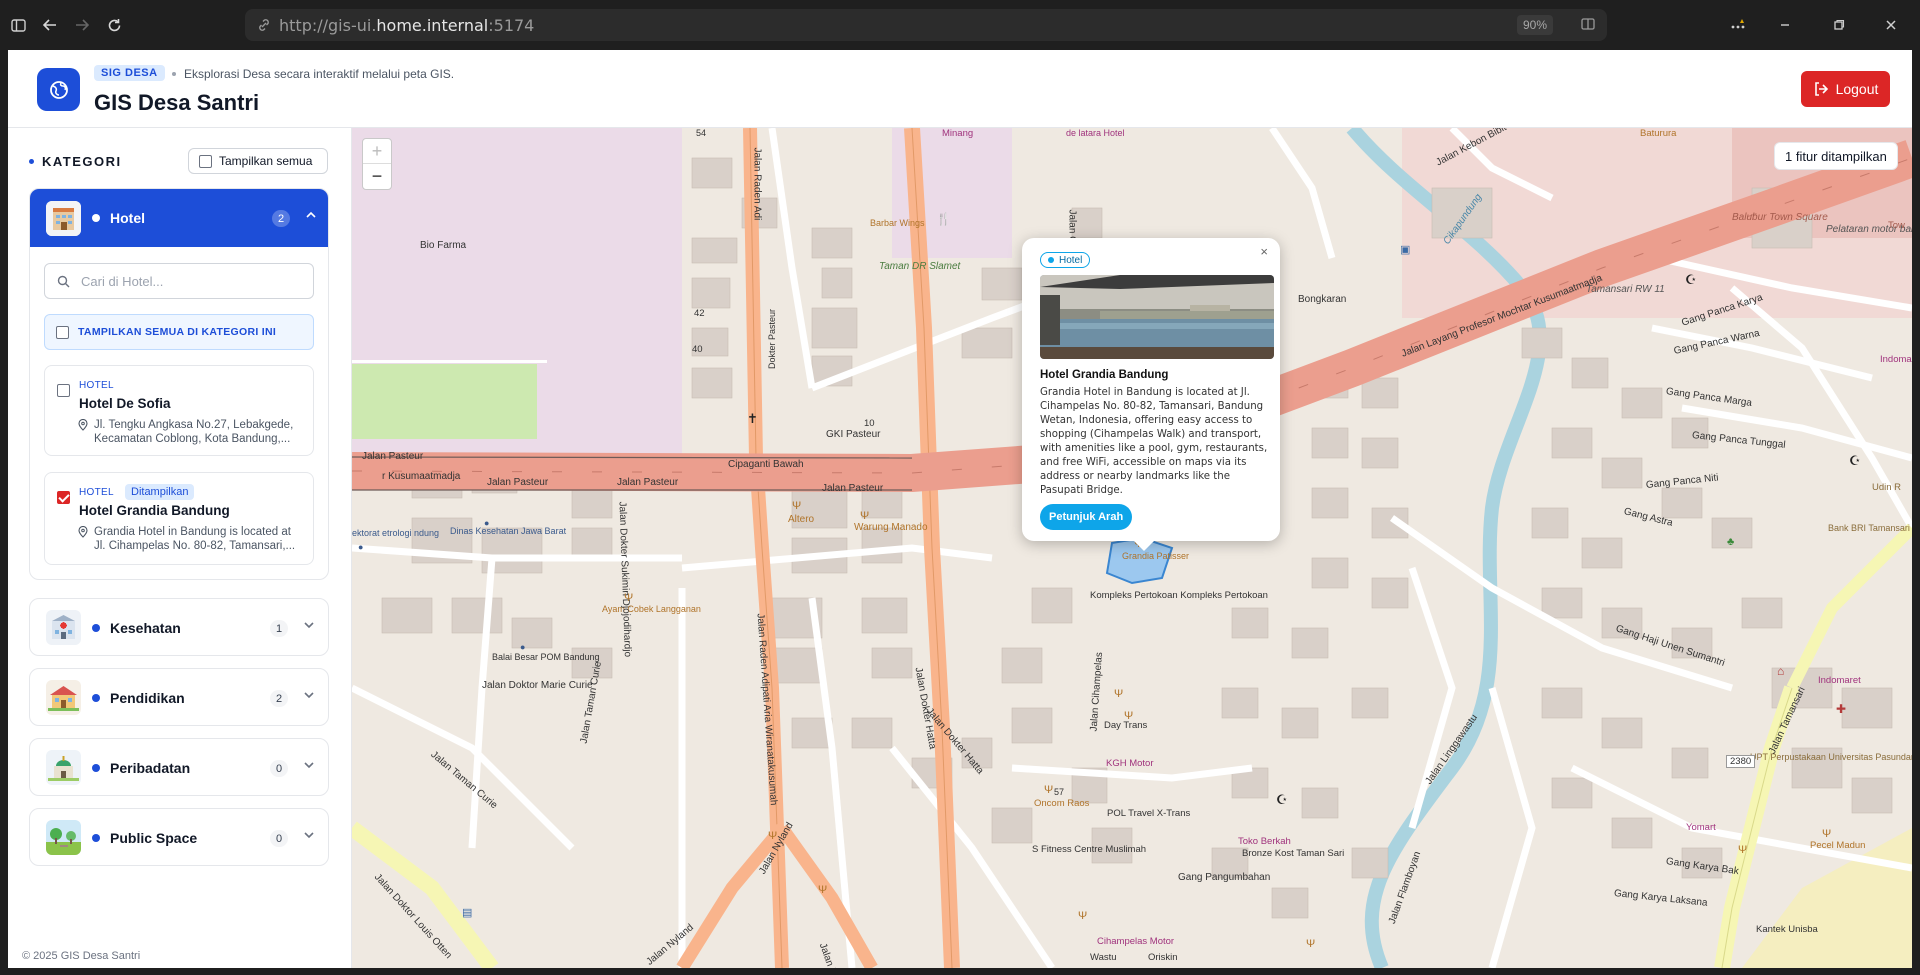  I want to click on show-all-toggle: Tampilkan semua, so click(258, 161).